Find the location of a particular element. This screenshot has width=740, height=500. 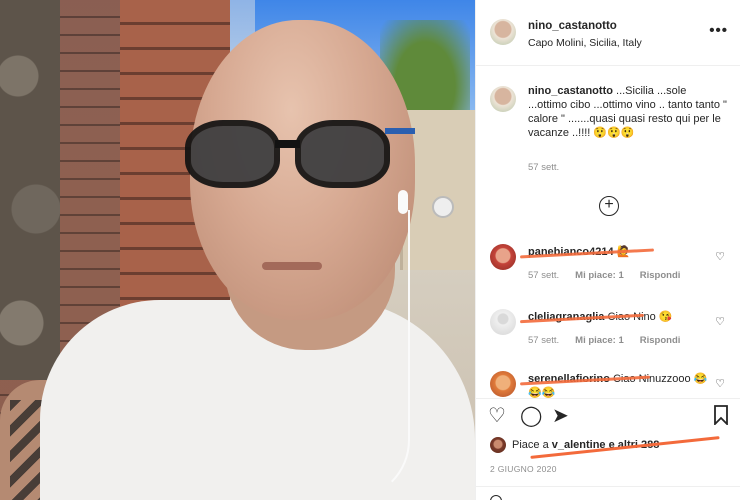

share-icon: ➤ is located at coordinates (560, 416).